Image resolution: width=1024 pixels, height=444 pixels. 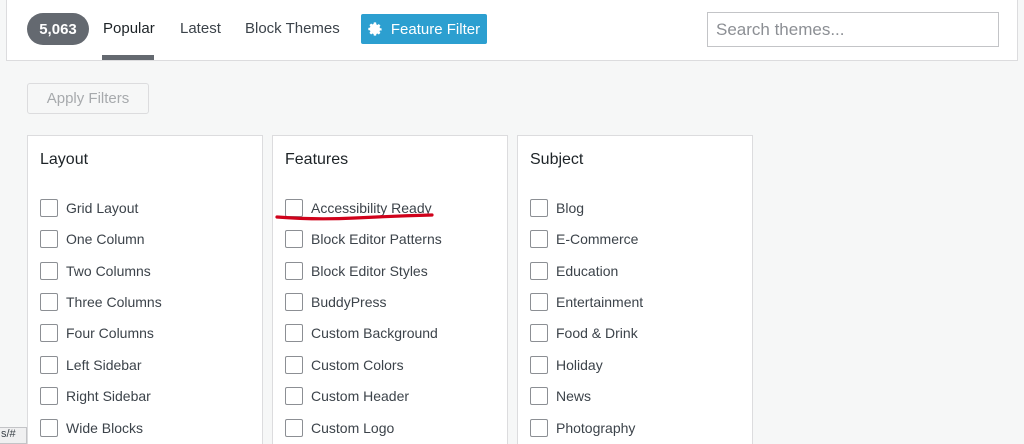 I want to click on panel-title: Features, so click(x=317, y=159).